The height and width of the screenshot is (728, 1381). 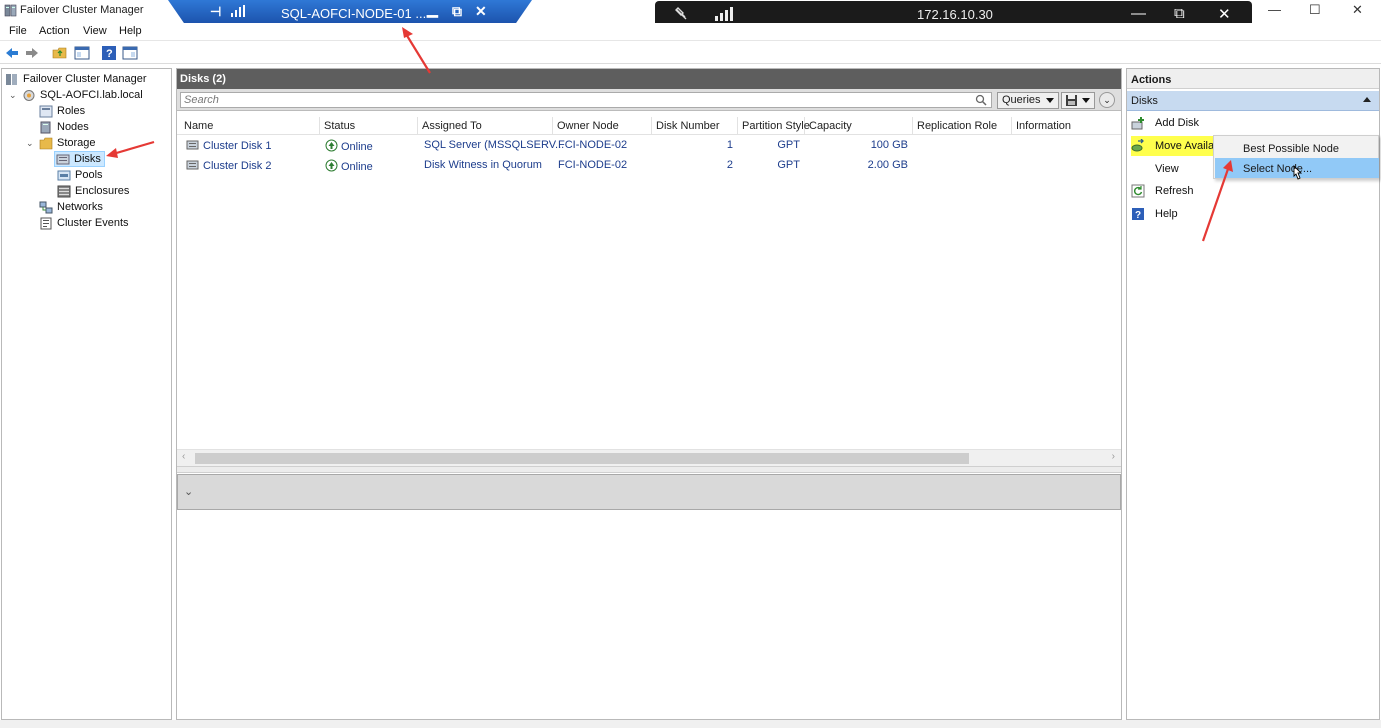 I want to click on tree-item-cluster: SQL-AOFCI.lab.local, so click(x=82, y=95).